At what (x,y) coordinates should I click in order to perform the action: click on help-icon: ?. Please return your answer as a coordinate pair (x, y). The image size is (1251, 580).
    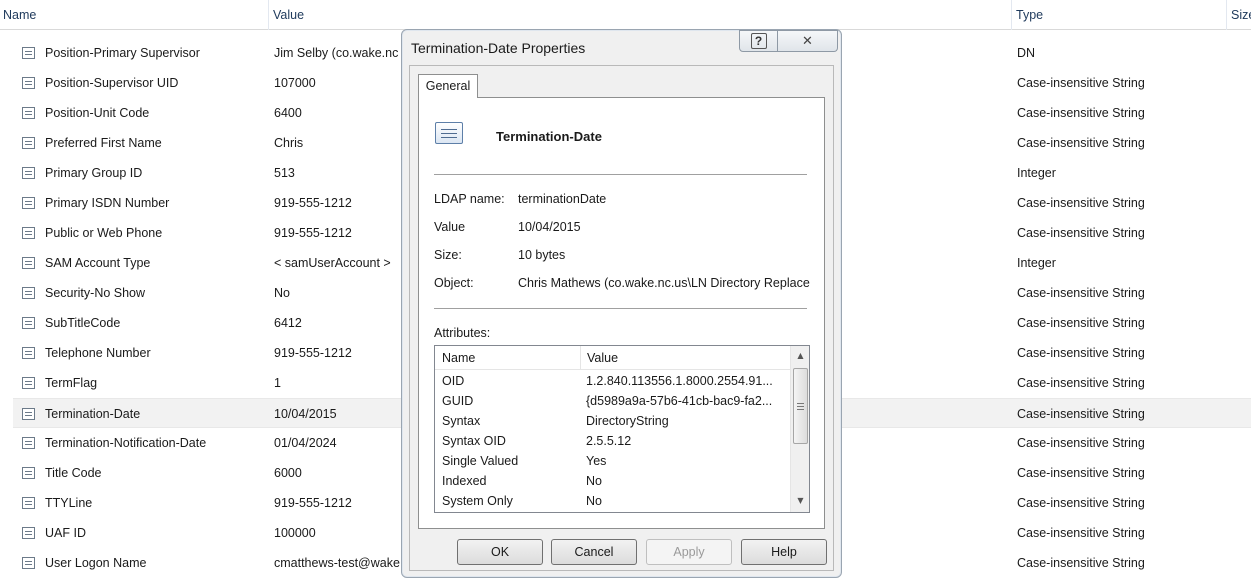
    Looking at the image, I should click on (758, 41).